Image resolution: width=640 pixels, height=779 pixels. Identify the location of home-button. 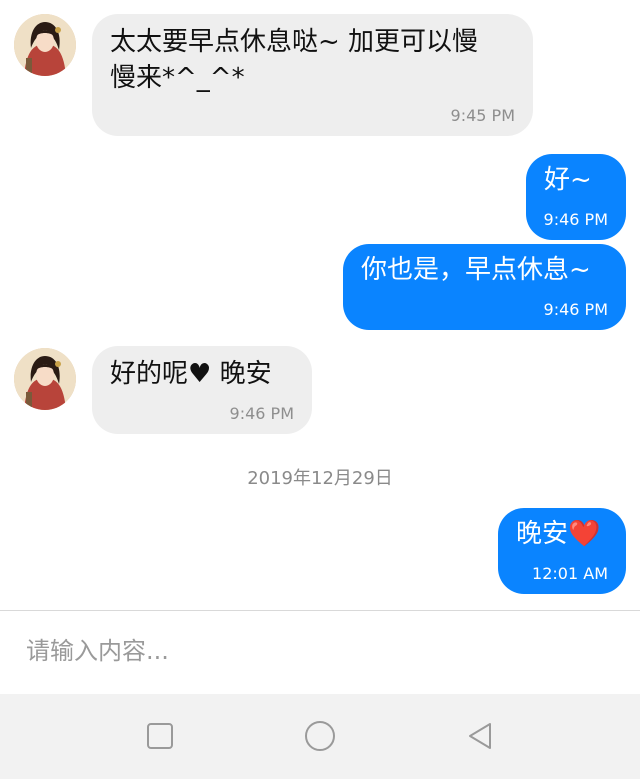
(320, 736).